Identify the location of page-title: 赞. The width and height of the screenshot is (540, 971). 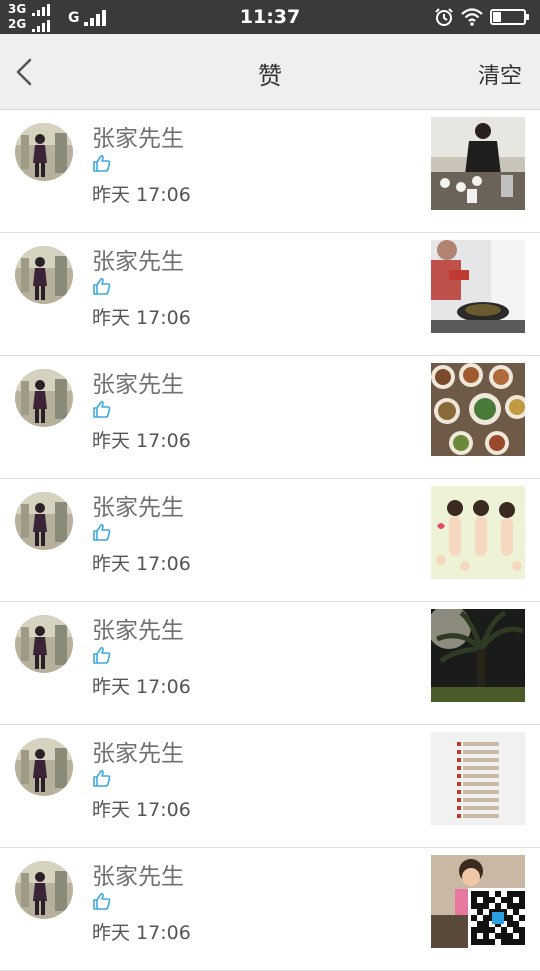
(270, 76).